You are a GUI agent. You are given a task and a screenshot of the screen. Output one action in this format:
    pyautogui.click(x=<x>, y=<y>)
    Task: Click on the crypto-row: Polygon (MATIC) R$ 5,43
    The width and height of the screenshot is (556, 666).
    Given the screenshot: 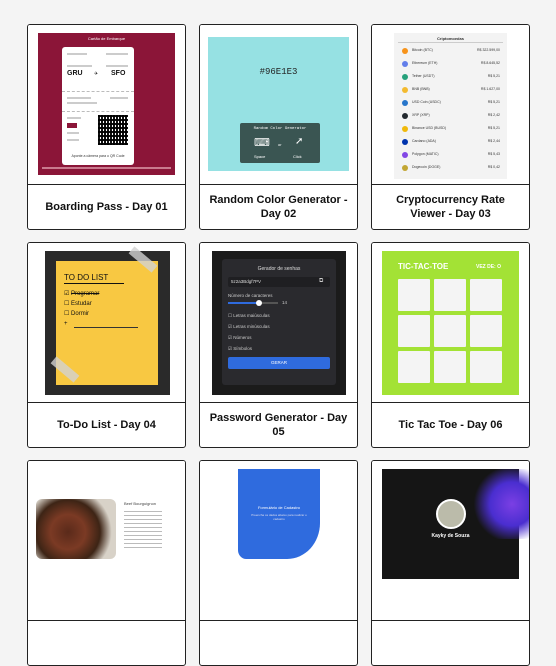 What is the action you would take?
    pyautogui.click(x=450, y=156)
    